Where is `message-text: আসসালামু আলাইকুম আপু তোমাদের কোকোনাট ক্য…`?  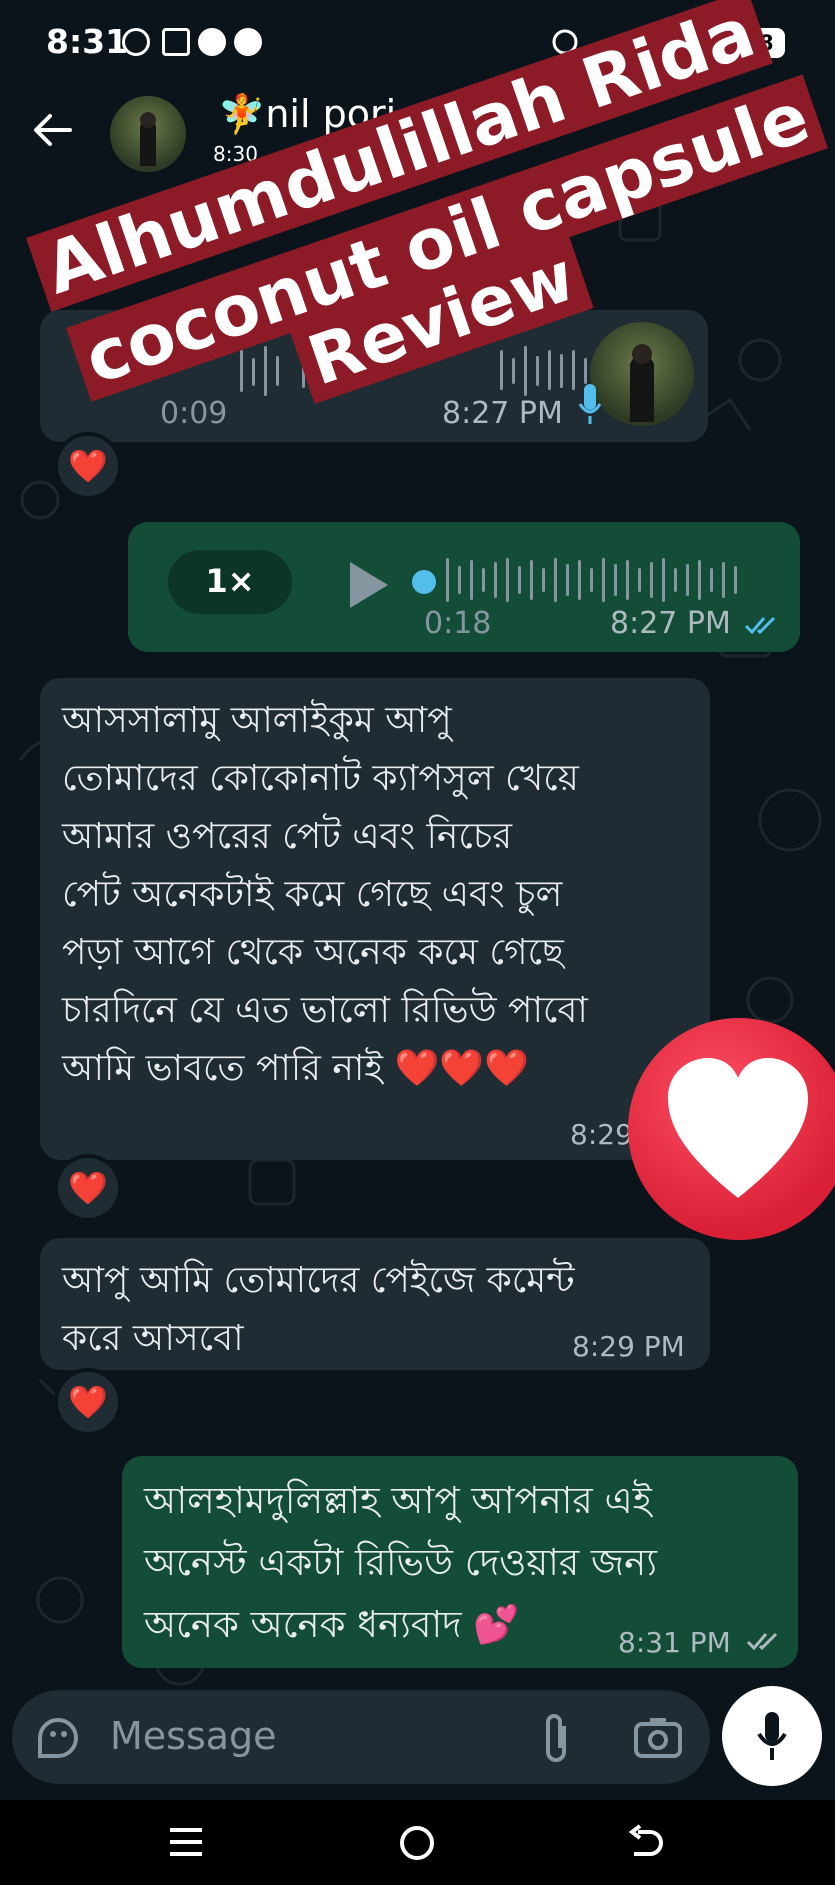
message-text: আসসালামু আলাইকুম আপু তোমাদের কোকোনাট ক্য… is located at coordinates (325, 894).